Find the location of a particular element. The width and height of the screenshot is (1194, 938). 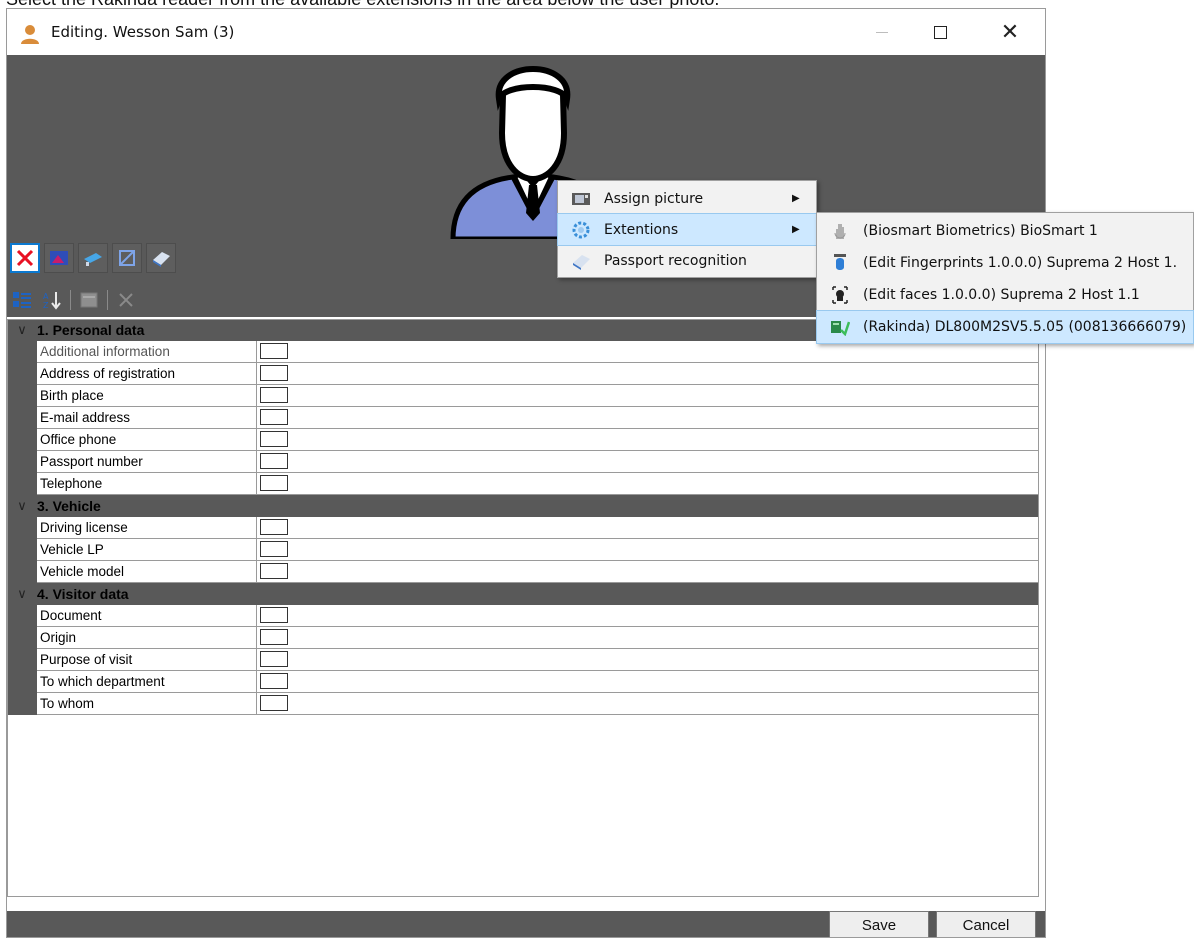

property-row: To whom is located at coordinates (523, 704).